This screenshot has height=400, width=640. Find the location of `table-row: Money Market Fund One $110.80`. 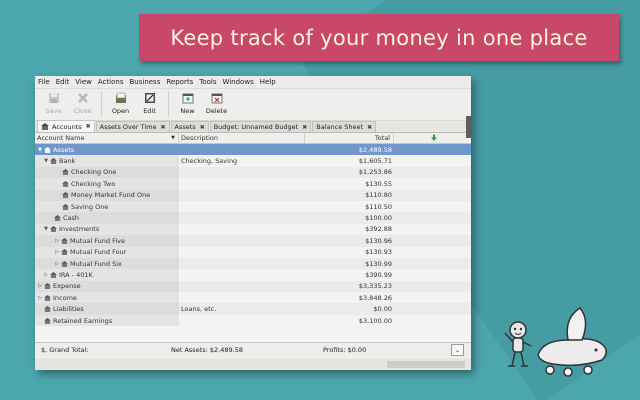

table-row: Money Market Fund One $110.80 is located at coordinates (253, 195).